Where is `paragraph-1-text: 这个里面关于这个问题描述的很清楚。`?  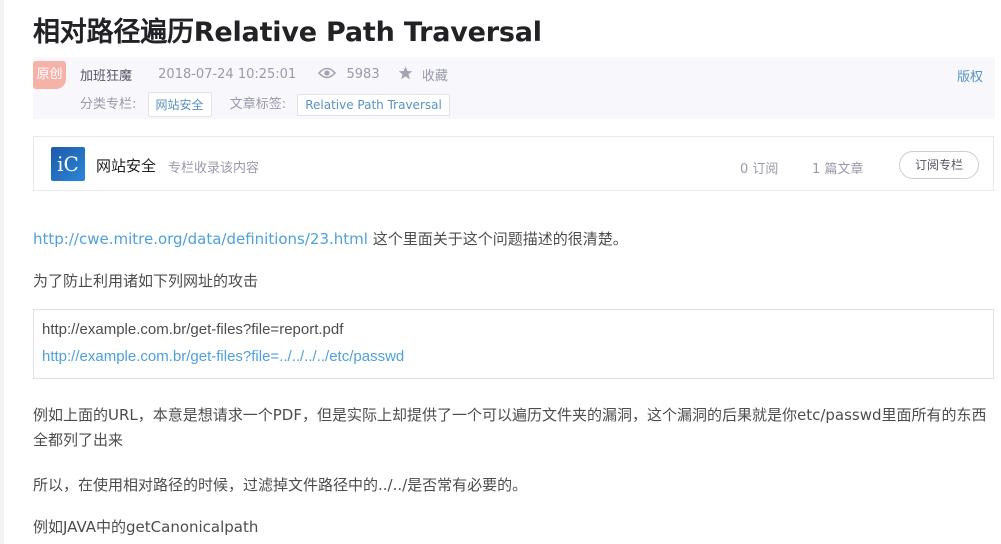
paragraph-1-text: 这个里面关于这个问题描述的很清楚。 is located at coordinates (497, 239).